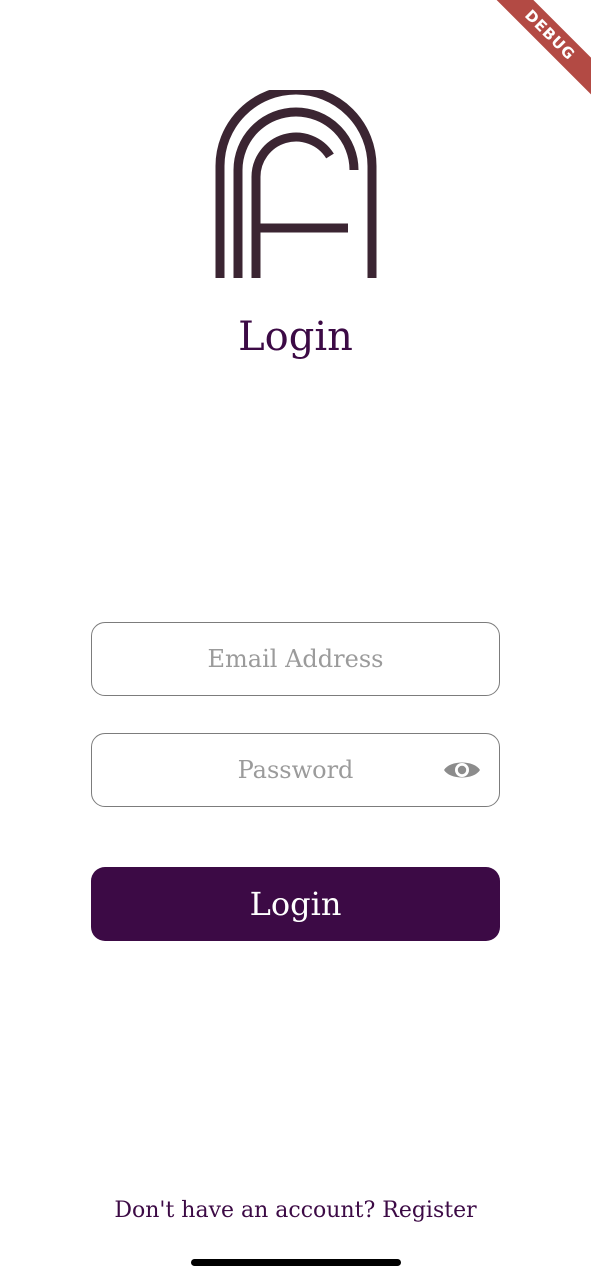  I want to click on email-input, so click(295, 659).